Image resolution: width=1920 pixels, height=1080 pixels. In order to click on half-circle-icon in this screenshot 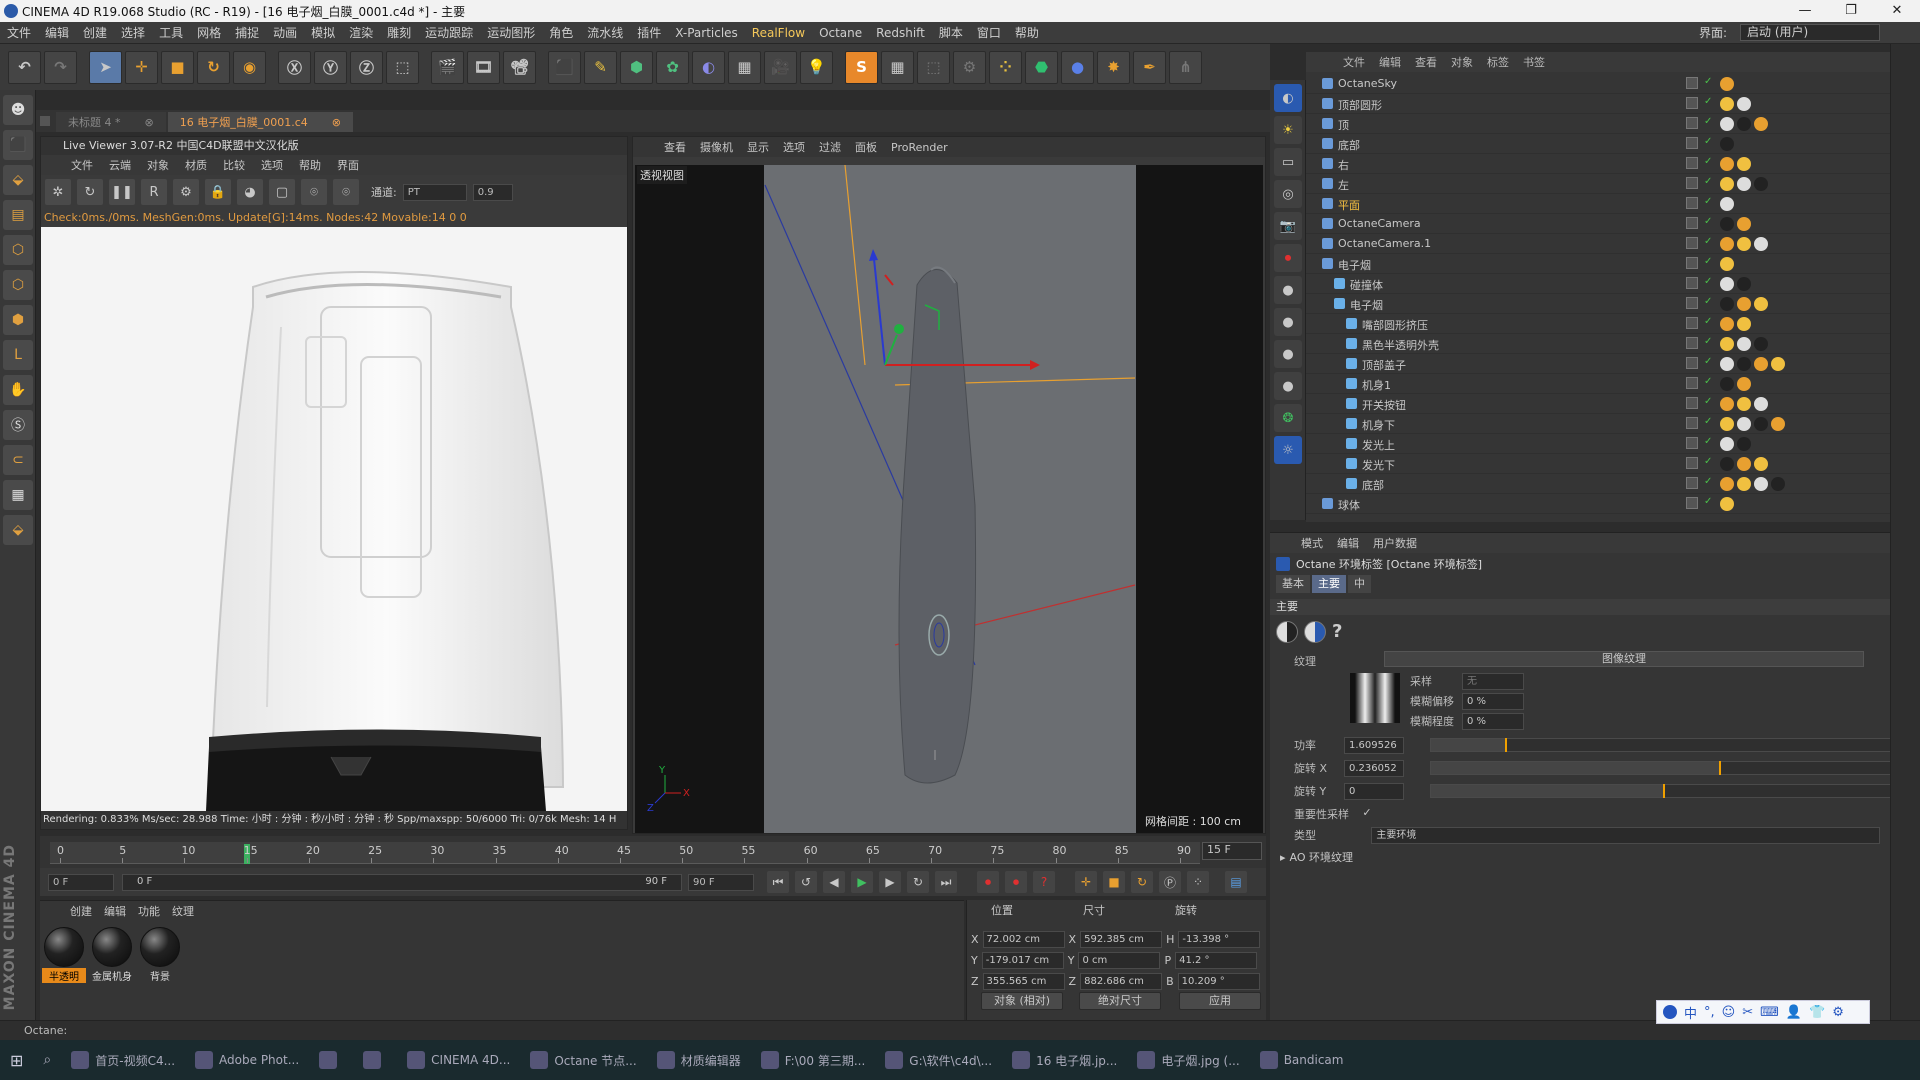, I will do `click(1287, 632)`.